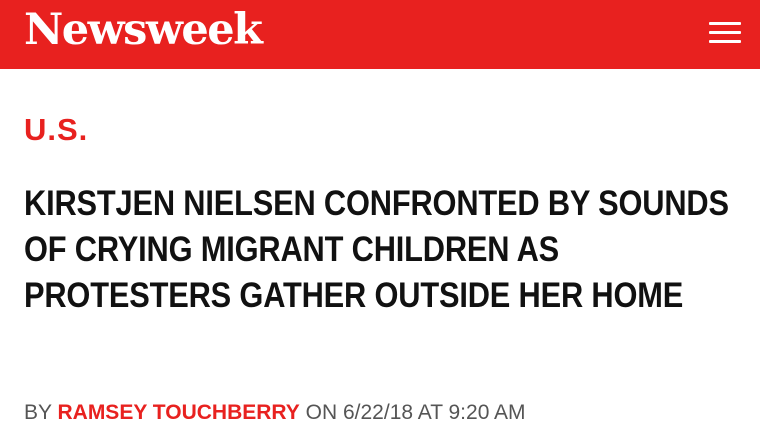  Describe the element at coordinates (178, 412) in the screenshot. I see `author-link: RAMSEY TOUCHBERRY` at that location.